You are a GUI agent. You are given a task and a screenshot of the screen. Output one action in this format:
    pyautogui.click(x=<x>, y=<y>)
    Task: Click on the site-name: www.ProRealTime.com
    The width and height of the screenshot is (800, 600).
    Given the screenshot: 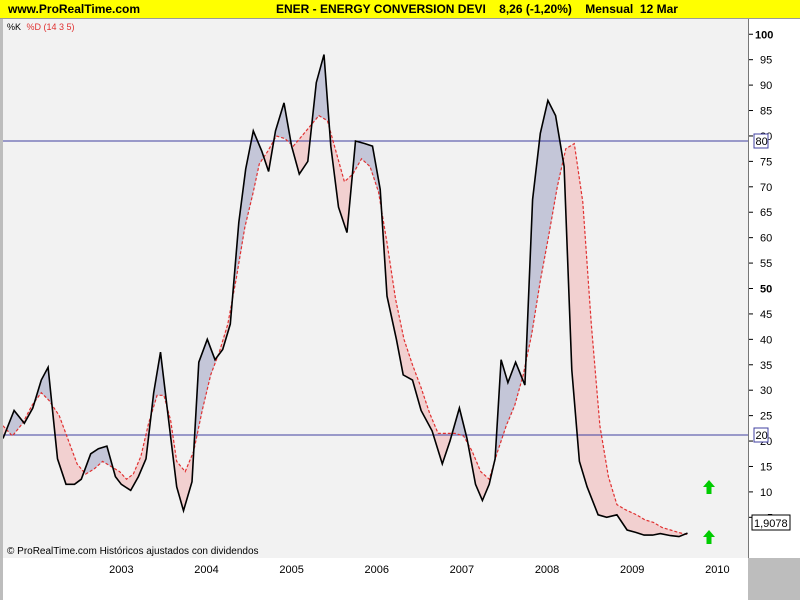 What is the action you would take?
    pyautogui.click(x=74, y=9)
    